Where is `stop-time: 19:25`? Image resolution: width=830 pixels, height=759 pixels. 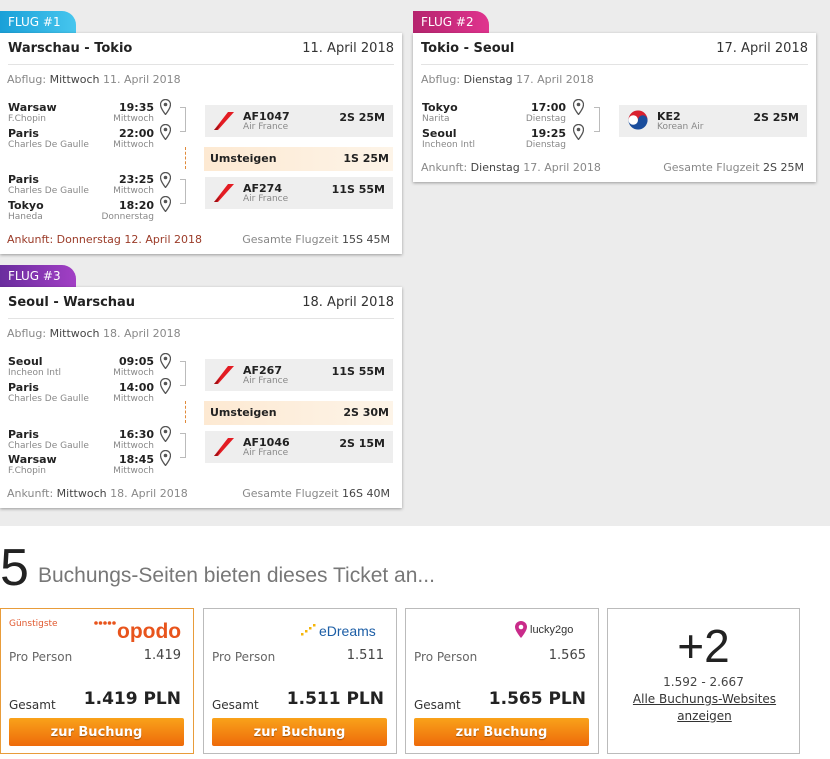 stop-time: 19:25 is located at coordinates (548, 133).